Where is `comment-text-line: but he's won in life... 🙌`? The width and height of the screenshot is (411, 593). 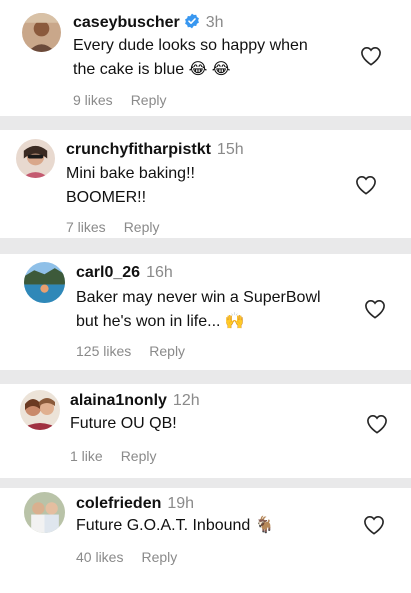
comment-text-line: but he's won in life... 🙌 is located at coordinates (160, 321).